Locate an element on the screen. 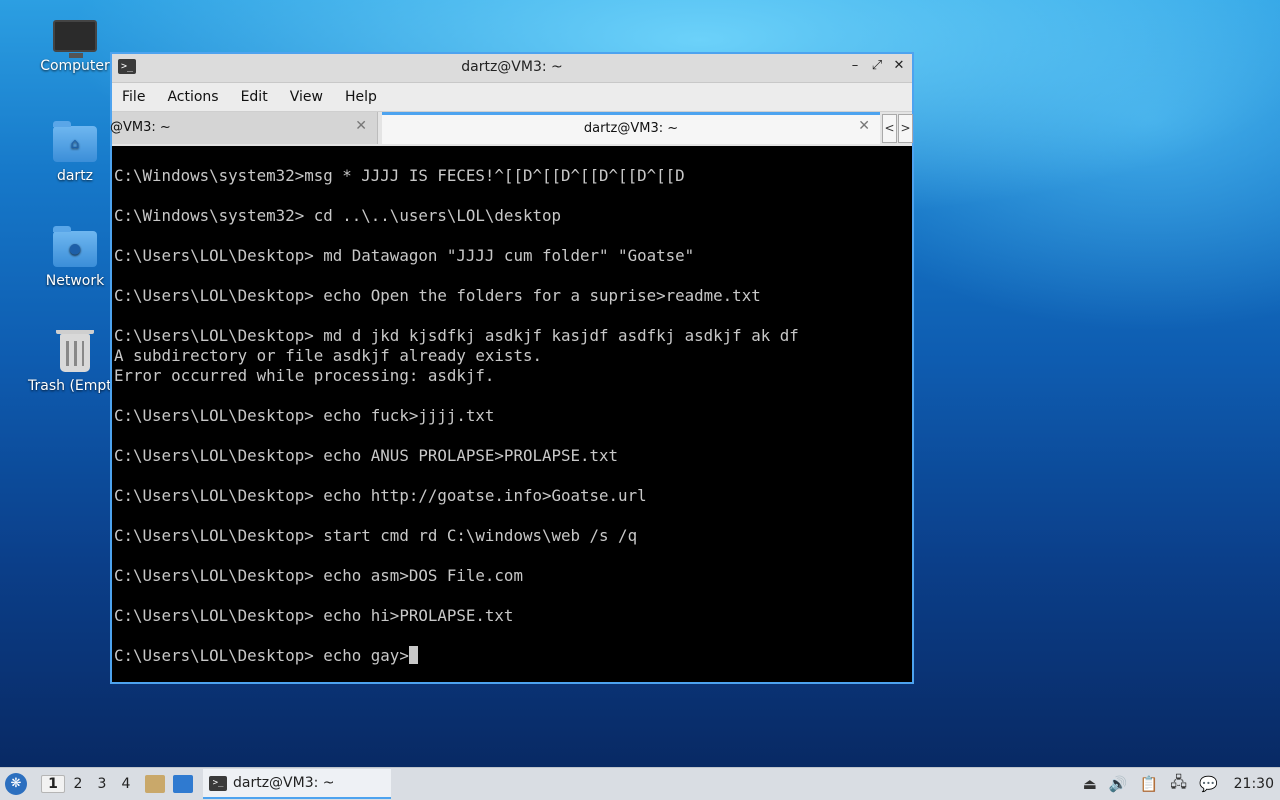 The width and height of the screenshot is (1280, 800). notification-icon: 💬 is located at coordinates (1208, 784).